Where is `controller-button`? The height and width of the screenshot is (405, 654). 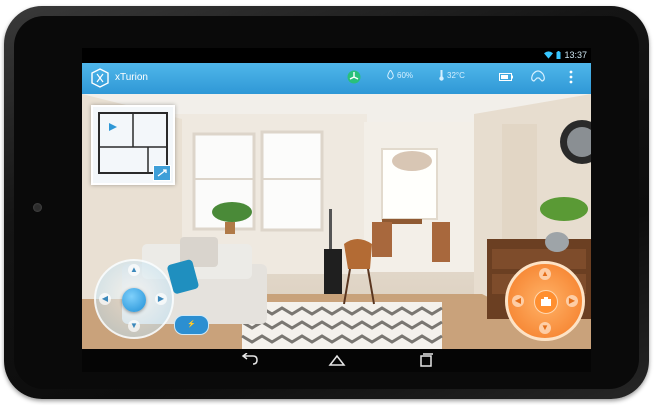
controller-button is located at coordinates (538, 77).